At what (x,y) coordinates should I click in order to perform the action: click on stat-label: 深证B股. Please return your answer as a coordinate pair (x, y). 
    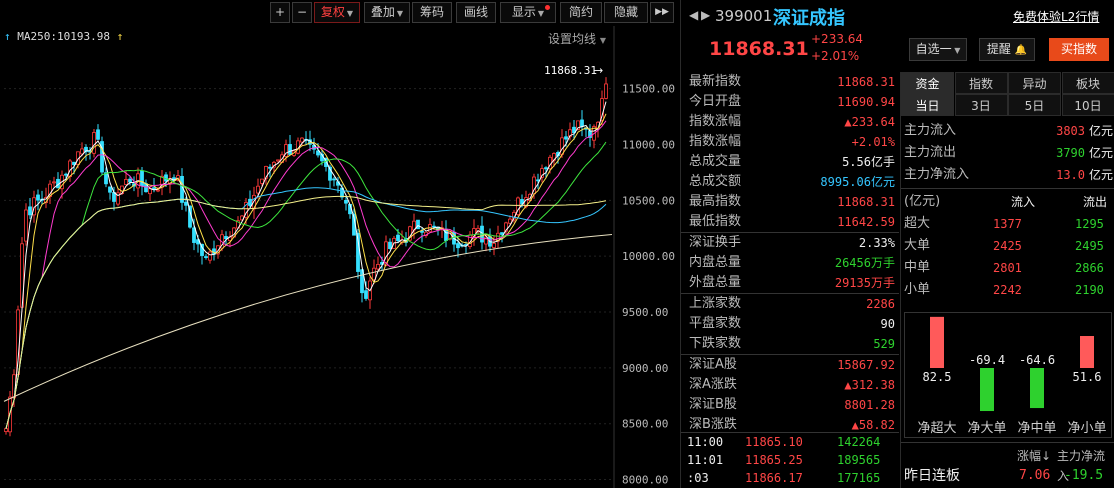
    Looking at the image, I should click on (713, 404).